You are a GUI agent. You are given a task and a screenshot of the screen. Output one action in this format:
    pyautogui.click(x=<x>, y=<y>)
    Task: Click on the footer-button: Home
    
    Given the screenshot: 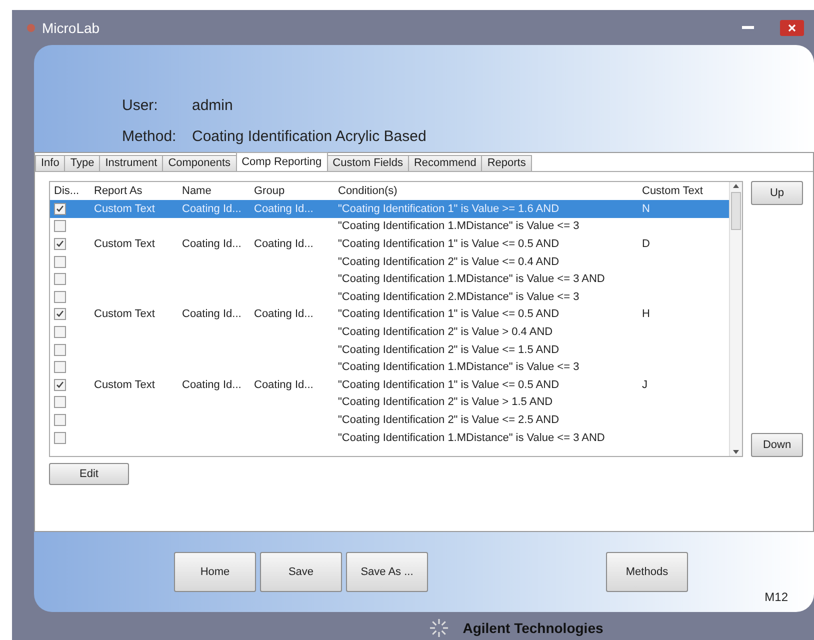 What is the action you would take?
    pyautogui.click(x=215, y=572)
    